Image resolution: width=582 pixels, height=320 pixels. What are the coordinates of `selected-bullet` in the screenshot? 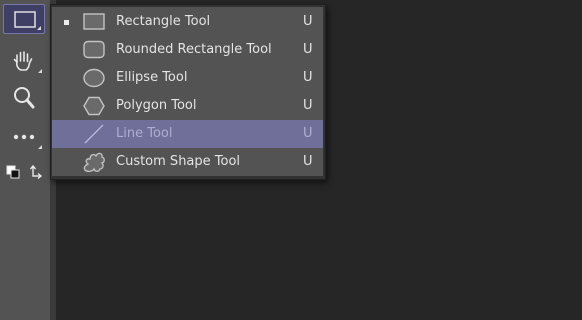 It's located at (66, 22).